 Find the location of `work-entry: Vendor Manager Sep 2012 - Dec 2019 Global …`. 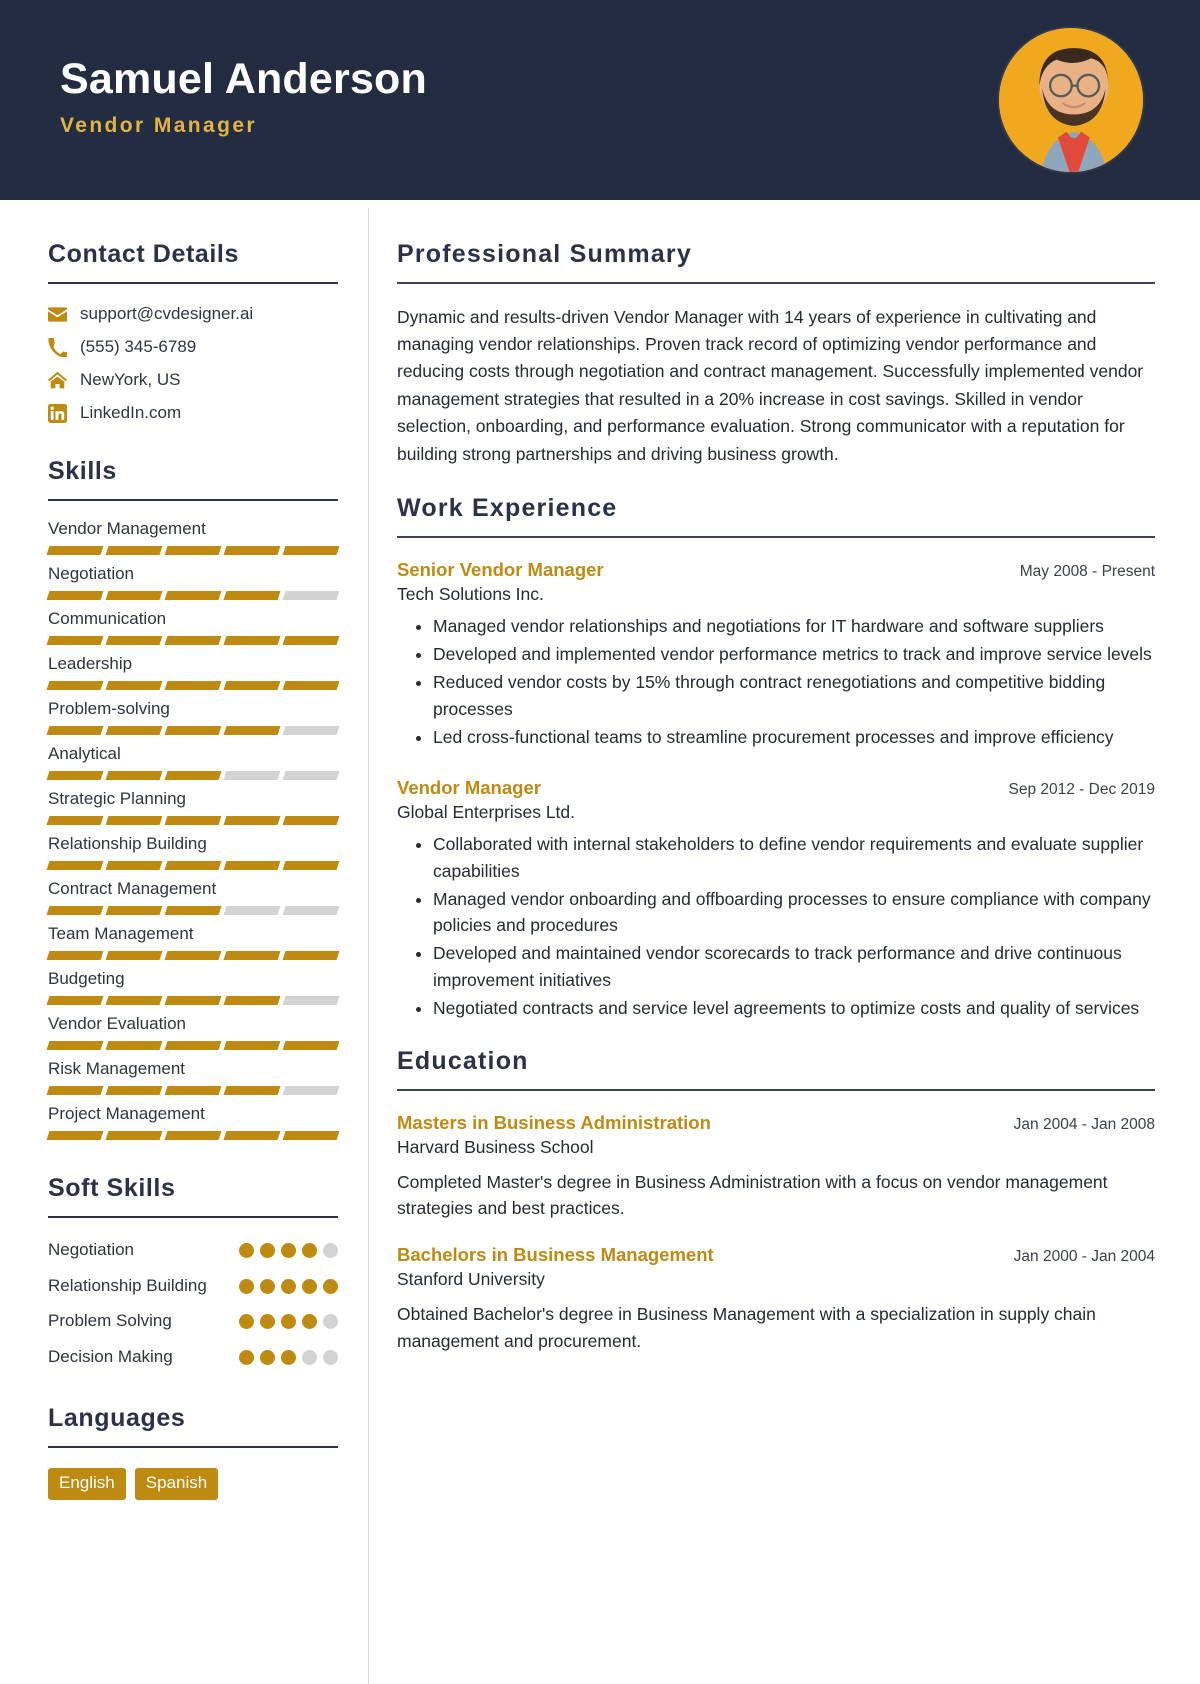

work-entry: Vendor Manager Sep 2012 - Dec 2019 Global … is located at coordinates (776, 898).